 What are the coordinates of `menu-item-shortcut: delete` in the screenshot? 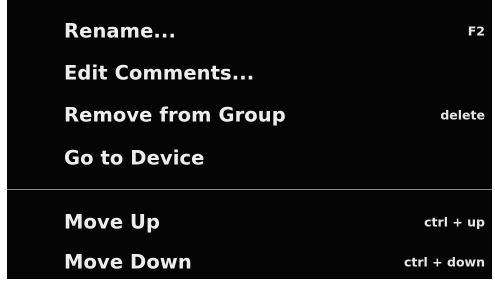 It's located at (462, 115).